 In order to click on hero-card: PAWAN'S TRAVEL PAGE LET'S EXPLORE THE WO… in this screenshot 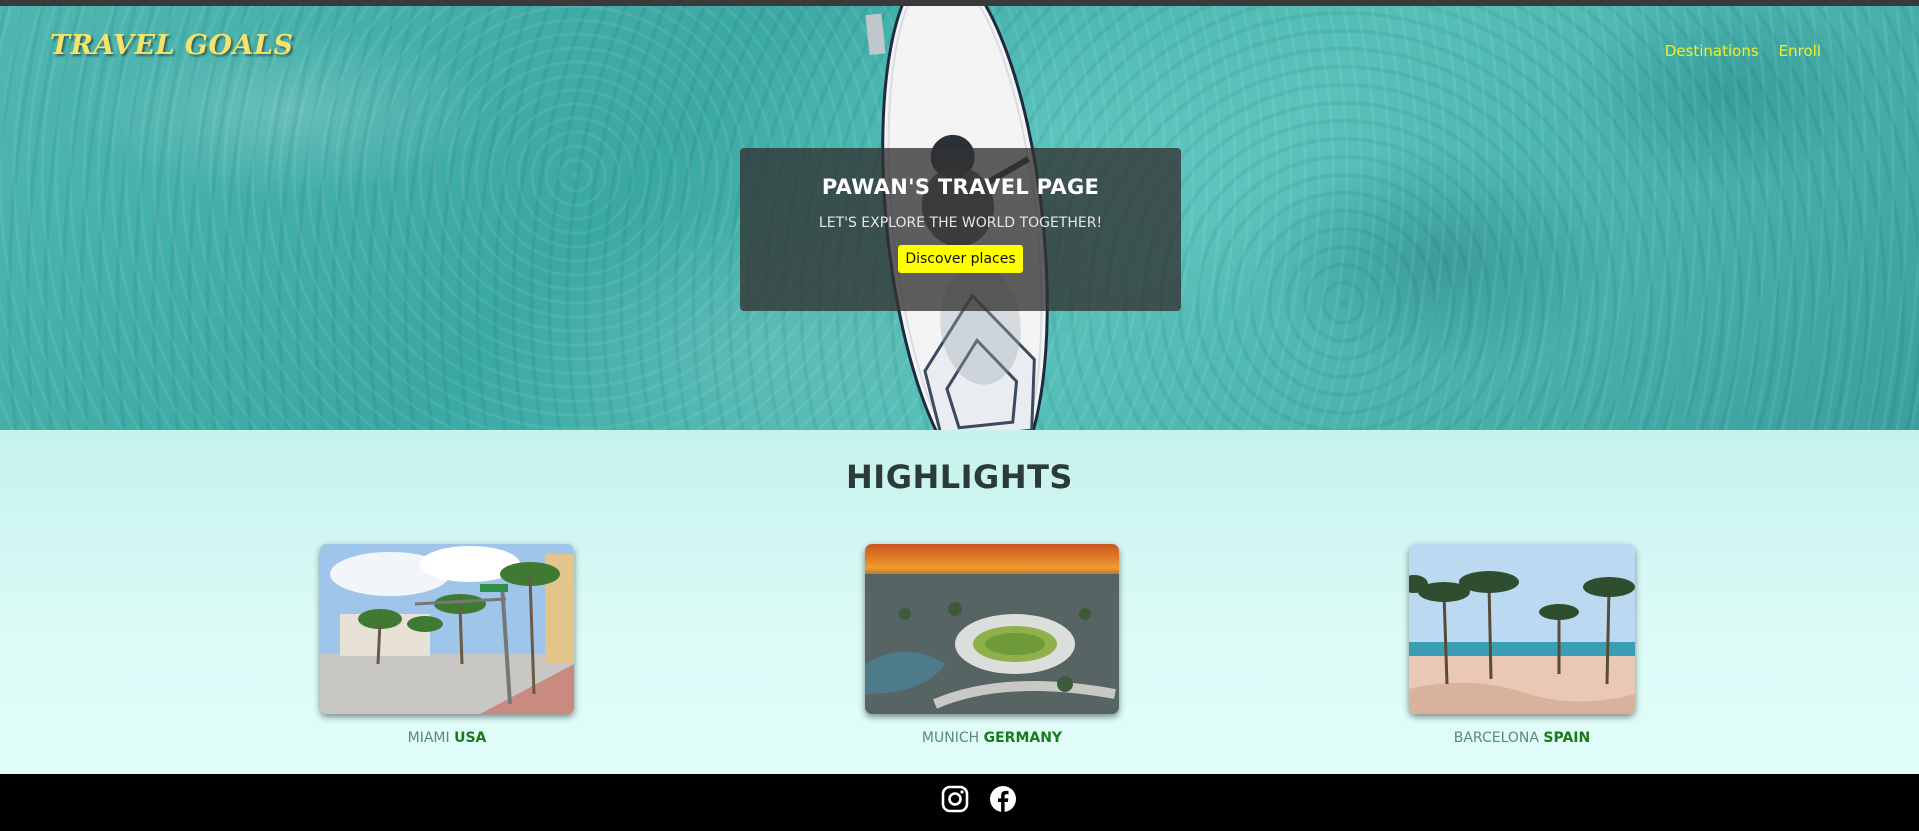, I will do `click(960, 229)`.